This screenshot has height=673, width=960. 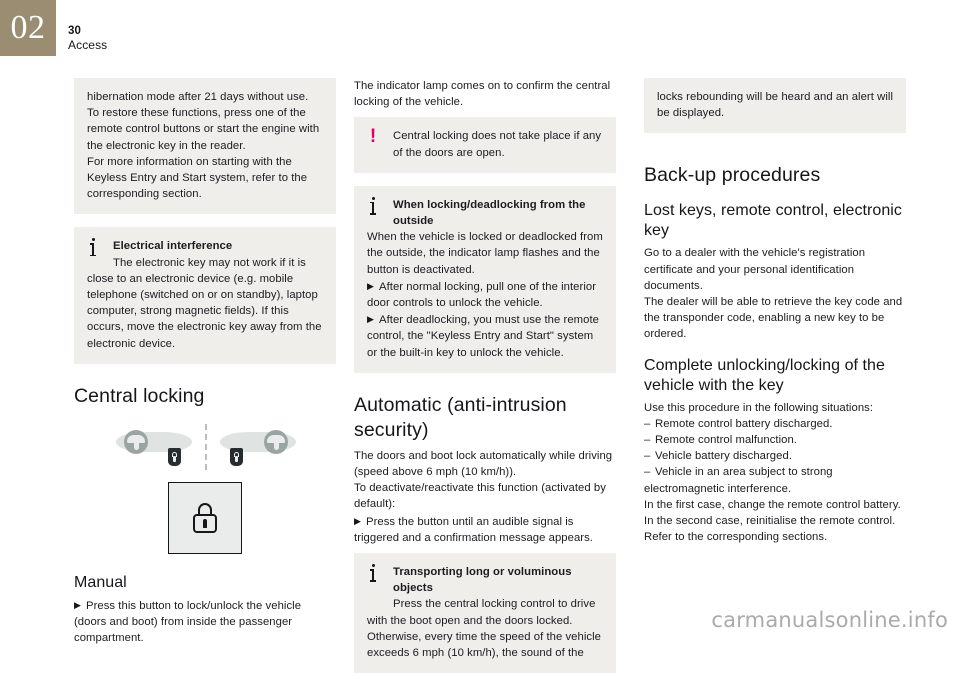 I want to click on warning-icon: !, so click(x=373, y=137).